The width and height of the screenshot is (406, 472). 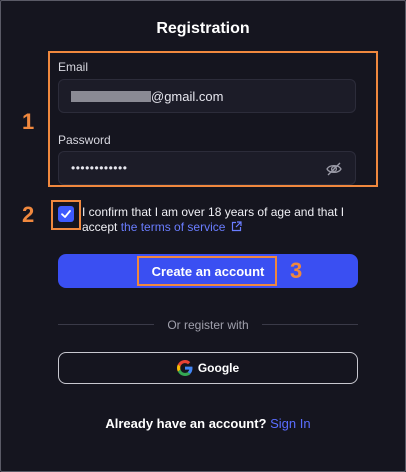 I want to click on email-value: @gmail.com, so click(x=187, y=96).